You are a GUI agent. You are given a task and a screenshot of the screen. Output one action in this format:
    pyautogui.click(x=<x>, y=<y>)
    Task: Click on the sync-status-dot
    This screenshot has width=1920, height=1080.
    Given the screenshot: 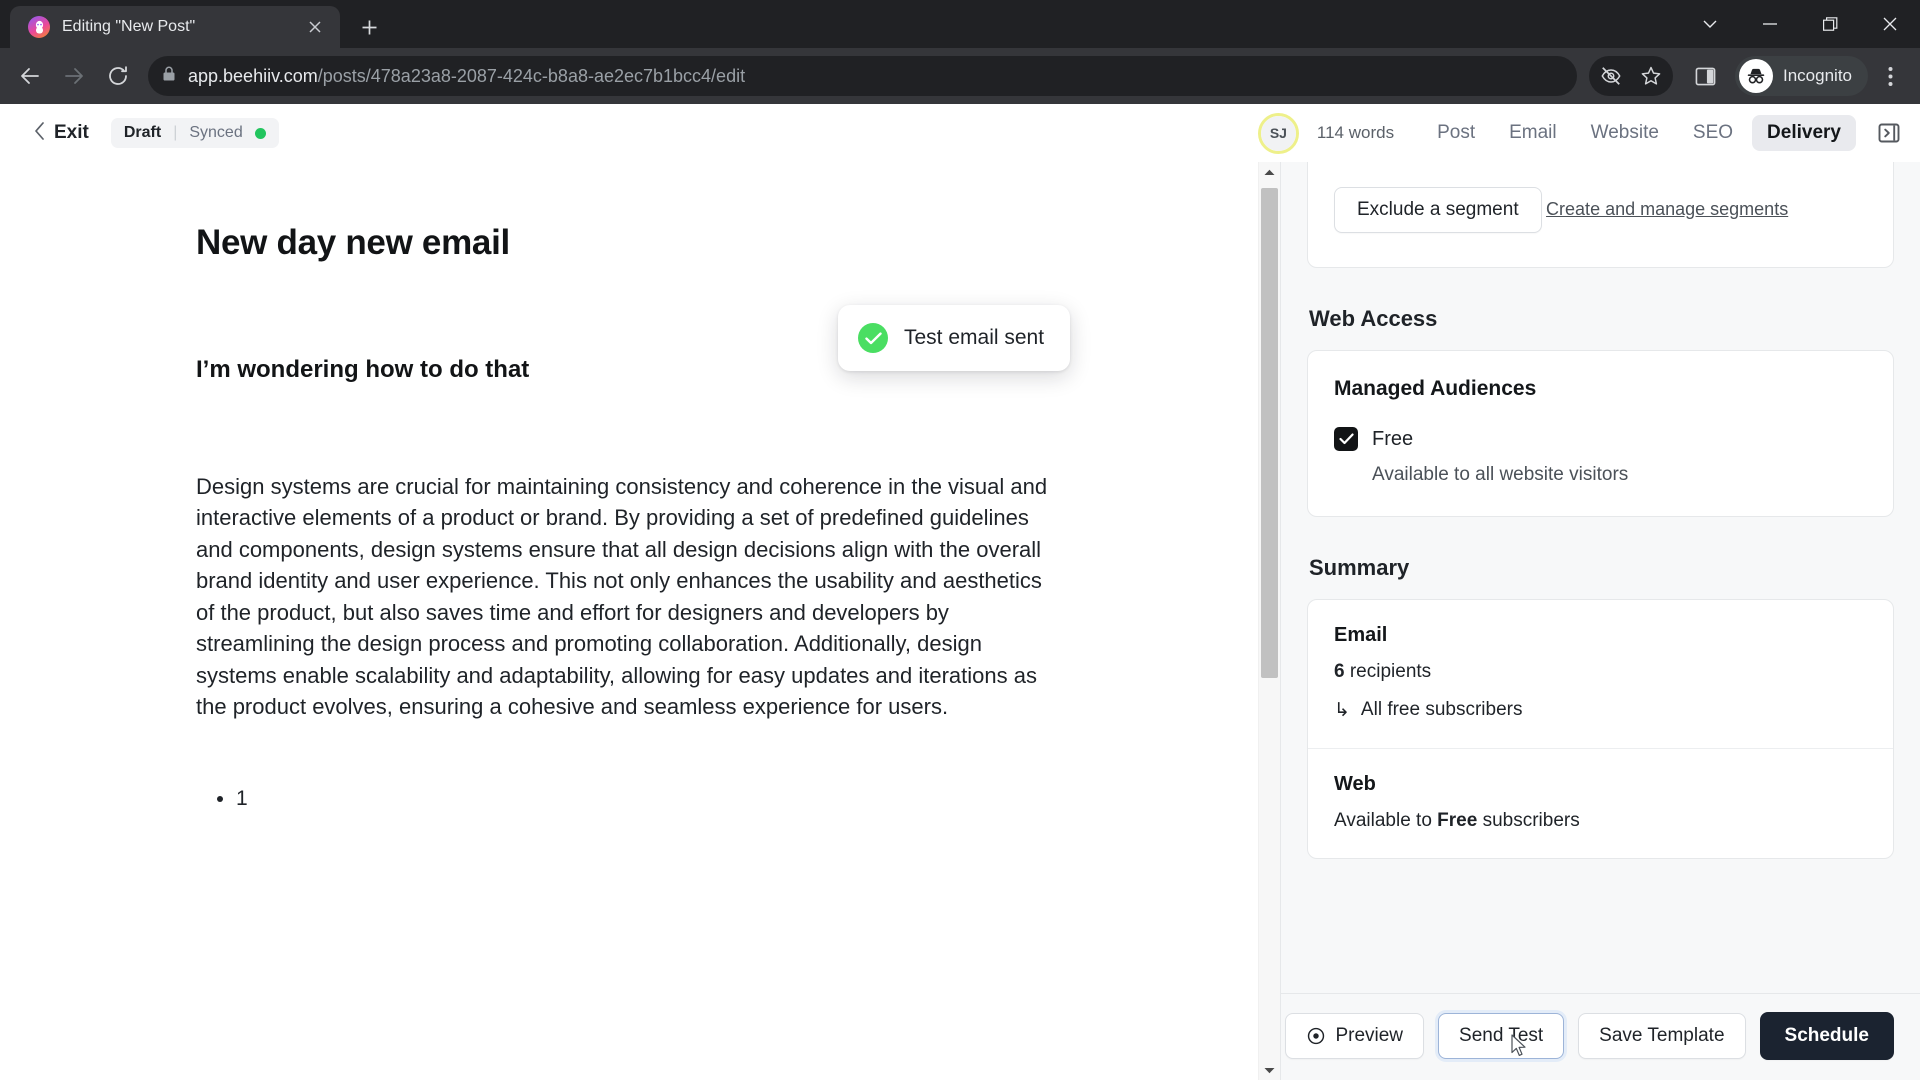 What is the action you would take?
    pyautogui.click(x=260, y=133)
    